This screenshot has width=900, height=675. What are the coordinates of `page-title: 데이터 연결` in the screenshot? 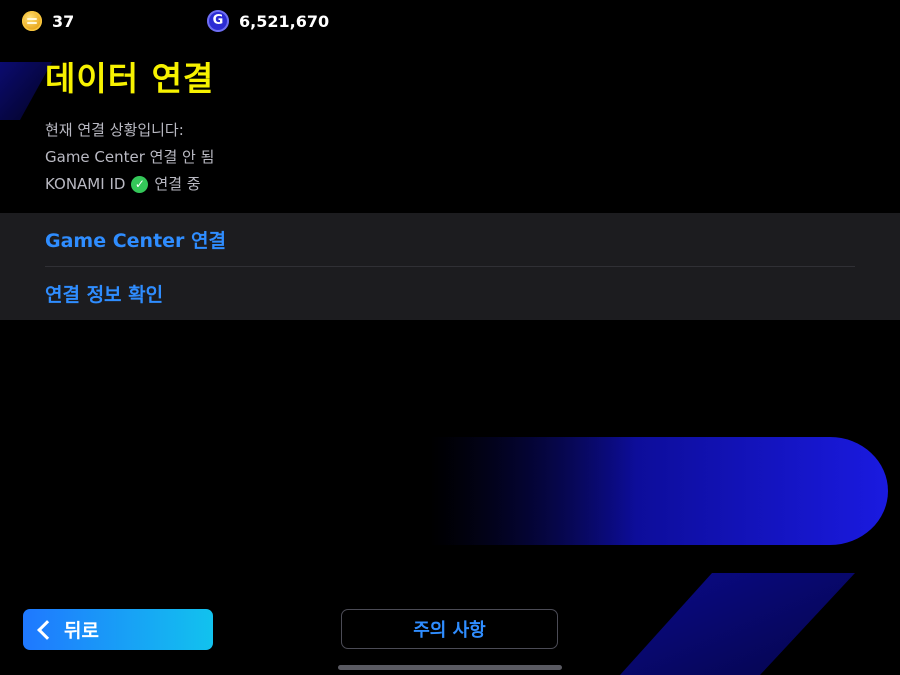 It's located at (130, 78).